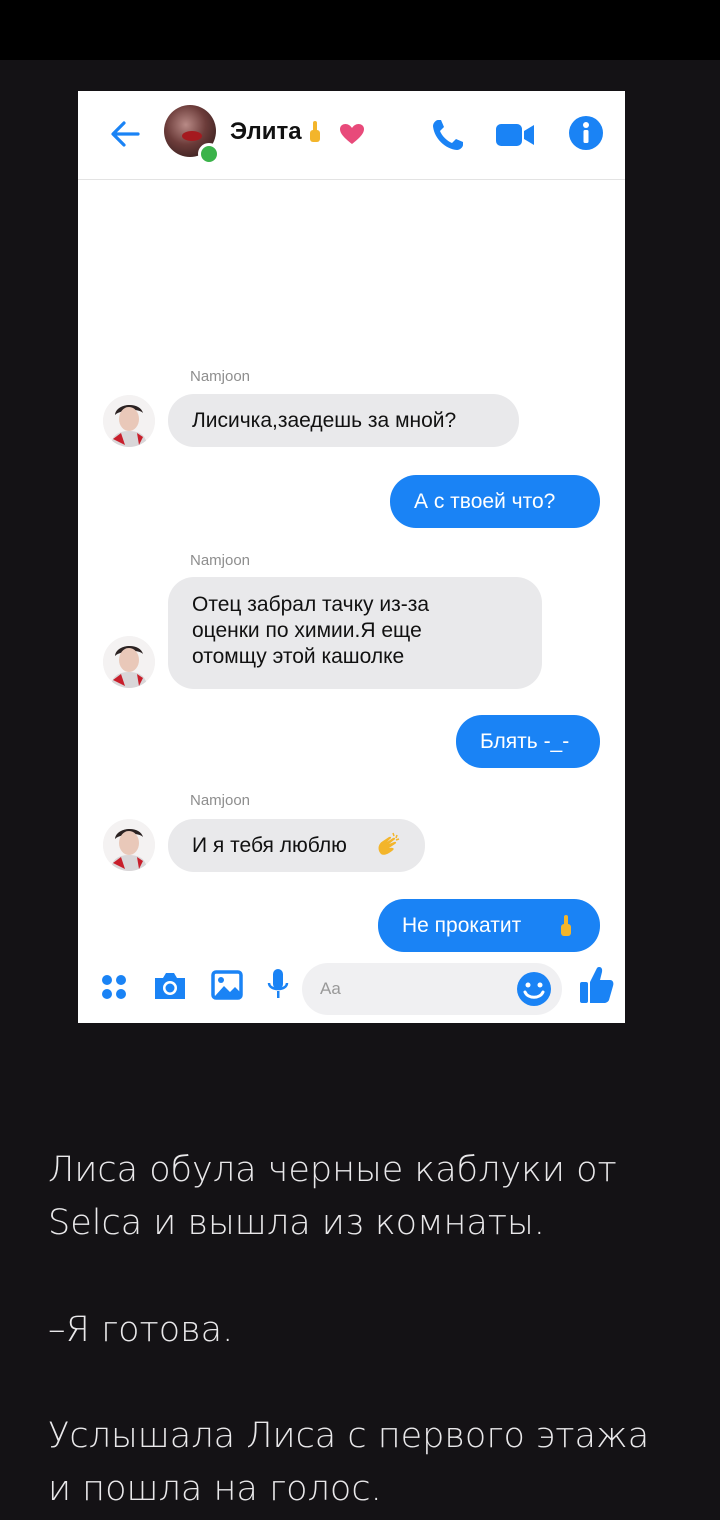 The width and height of the screenshot is (720, 1520). What do you see at coordinates (170, 986) in the screenshot?
I see `camera-icon` at bounding box center [170, 986].